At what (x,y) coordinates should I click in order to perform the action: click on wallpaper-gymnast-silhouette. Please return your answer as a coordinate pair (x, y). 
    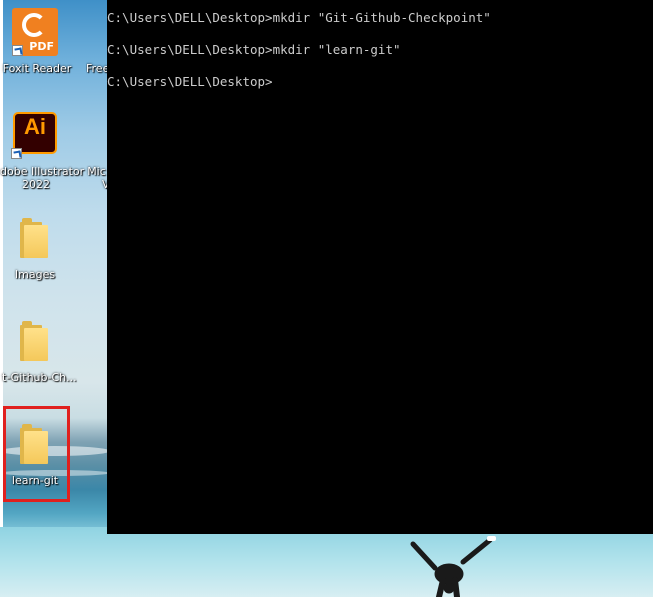
    Looking at the image, I should click on (453, 566).